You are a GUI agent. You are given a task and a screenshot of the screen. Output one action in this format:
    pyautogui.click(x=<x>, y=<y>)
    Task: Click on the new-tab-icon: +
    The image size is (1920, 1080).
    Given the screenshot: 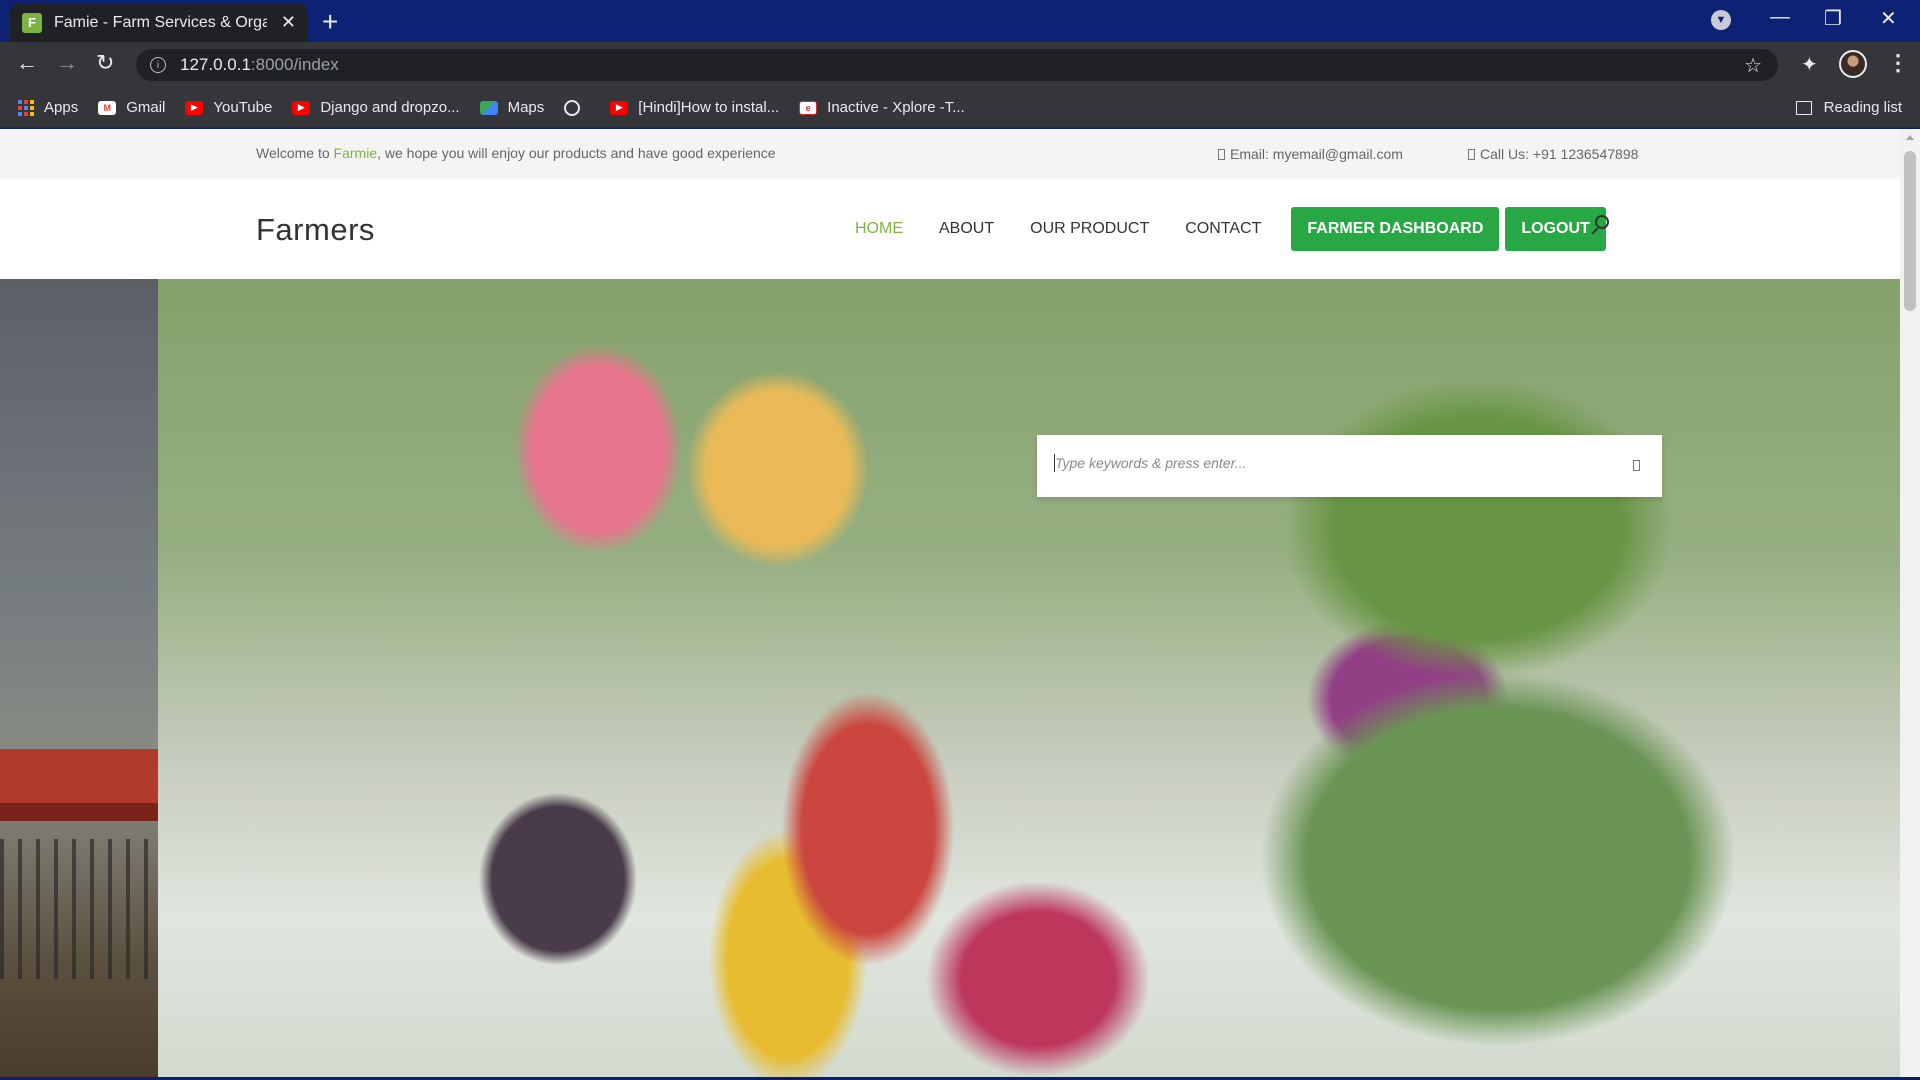 What is the action you would take?
    pyautogui.click(x=330, y=22)
    